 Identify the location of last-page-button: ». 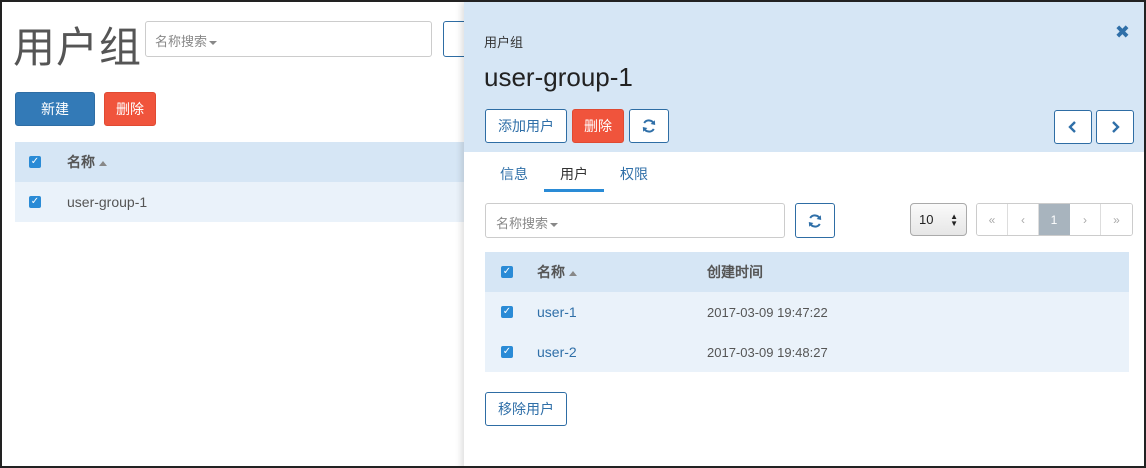
(1116, 219).